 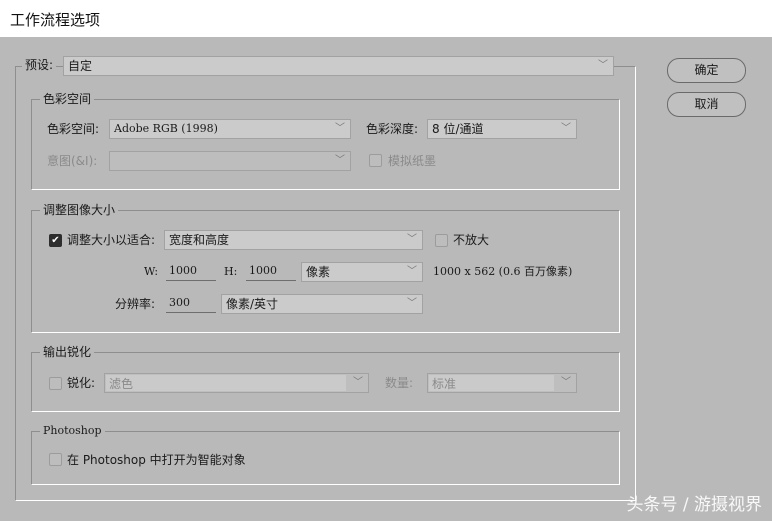 I want to click on intent-dropdown: ﹀, so click(x=230, y=161).